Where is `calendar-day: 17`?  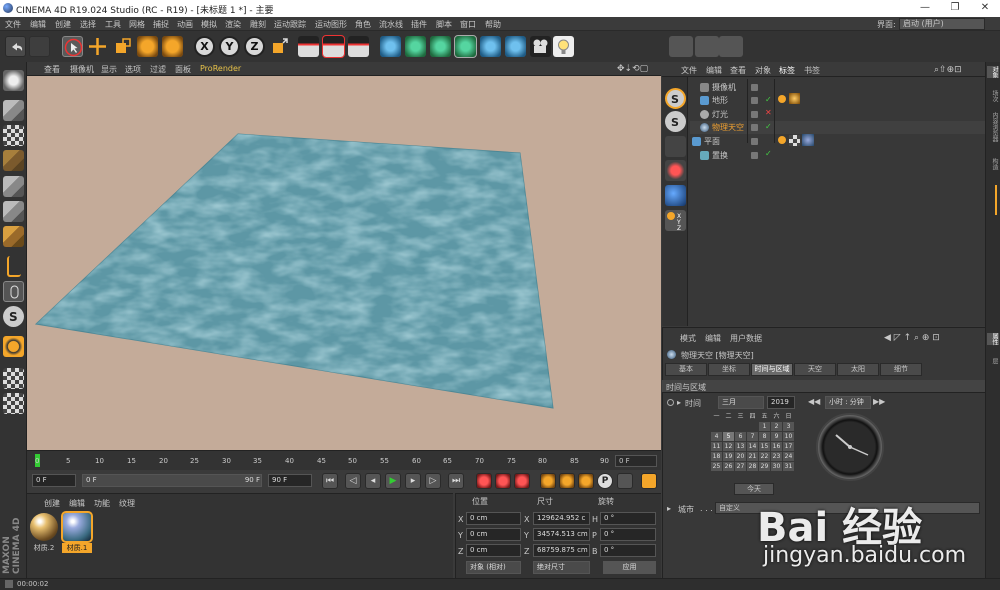
calendar-day: 17 is located at coordinates (788, 446).